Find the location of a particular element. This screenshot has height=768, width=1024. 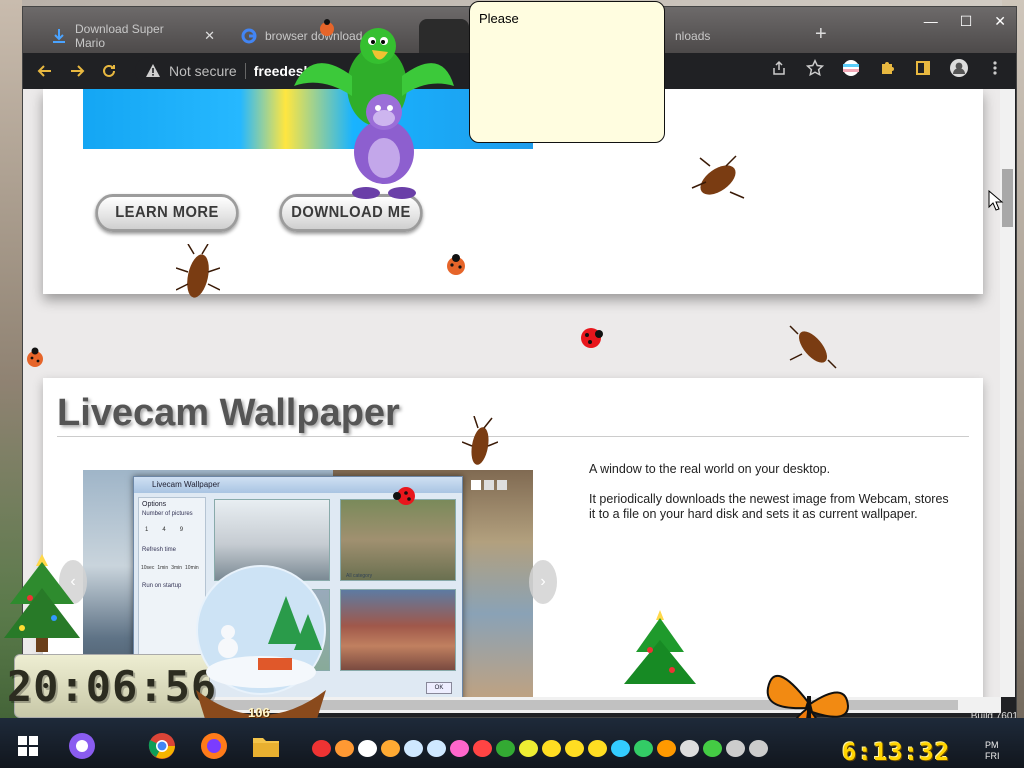

refresh-options: 10sec 1min 3min 10min is located at coordinates (172, 562).